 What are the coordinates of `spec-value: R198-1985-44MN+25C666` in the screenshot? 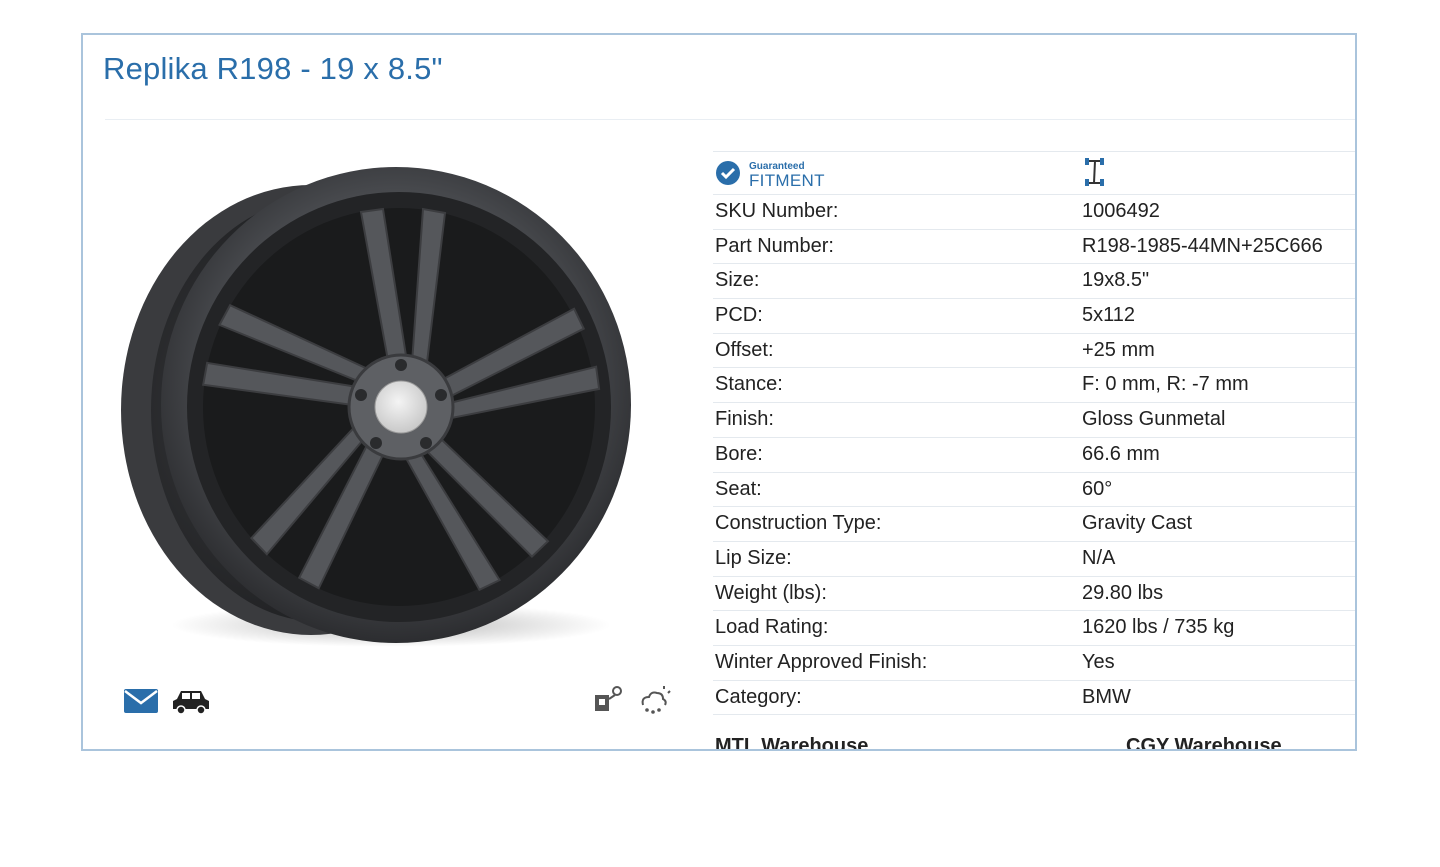 It's located at (1202, 245).